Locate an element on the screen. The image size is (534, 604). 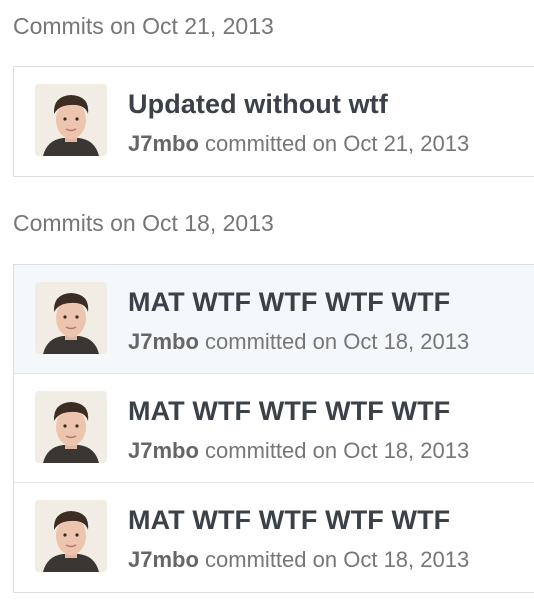
commit-message-link: Updated without wtf is located at coordinates (258, 104).